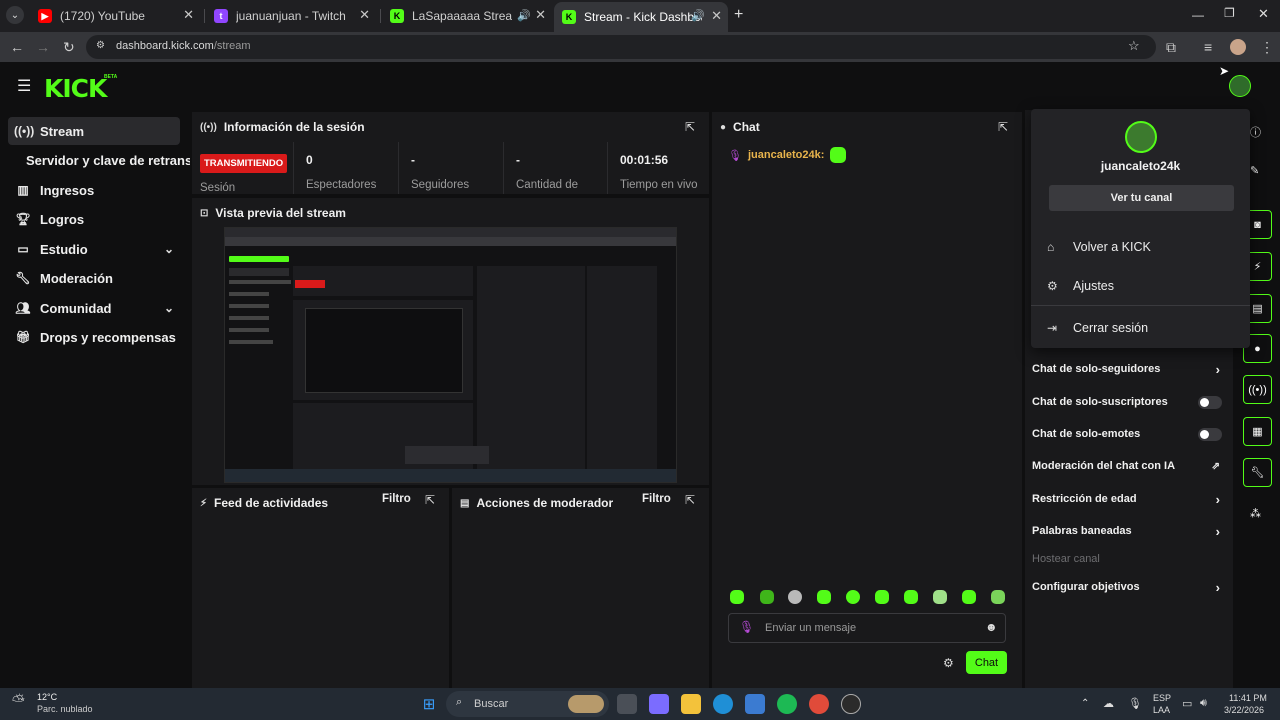 This screenshot has height=720, width=1280. Describe the element at coordinates (1208, 47) in the screenshot. I see `media-control-icon: ≡` at that location.